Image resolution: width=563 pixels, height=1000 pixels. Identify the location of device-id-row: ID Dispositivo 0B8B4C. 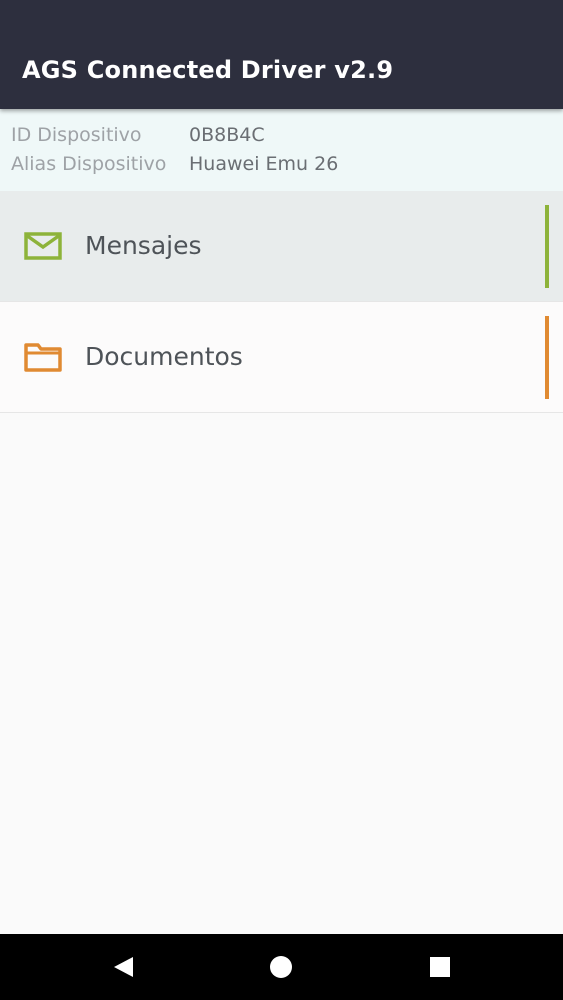
(138, 135).